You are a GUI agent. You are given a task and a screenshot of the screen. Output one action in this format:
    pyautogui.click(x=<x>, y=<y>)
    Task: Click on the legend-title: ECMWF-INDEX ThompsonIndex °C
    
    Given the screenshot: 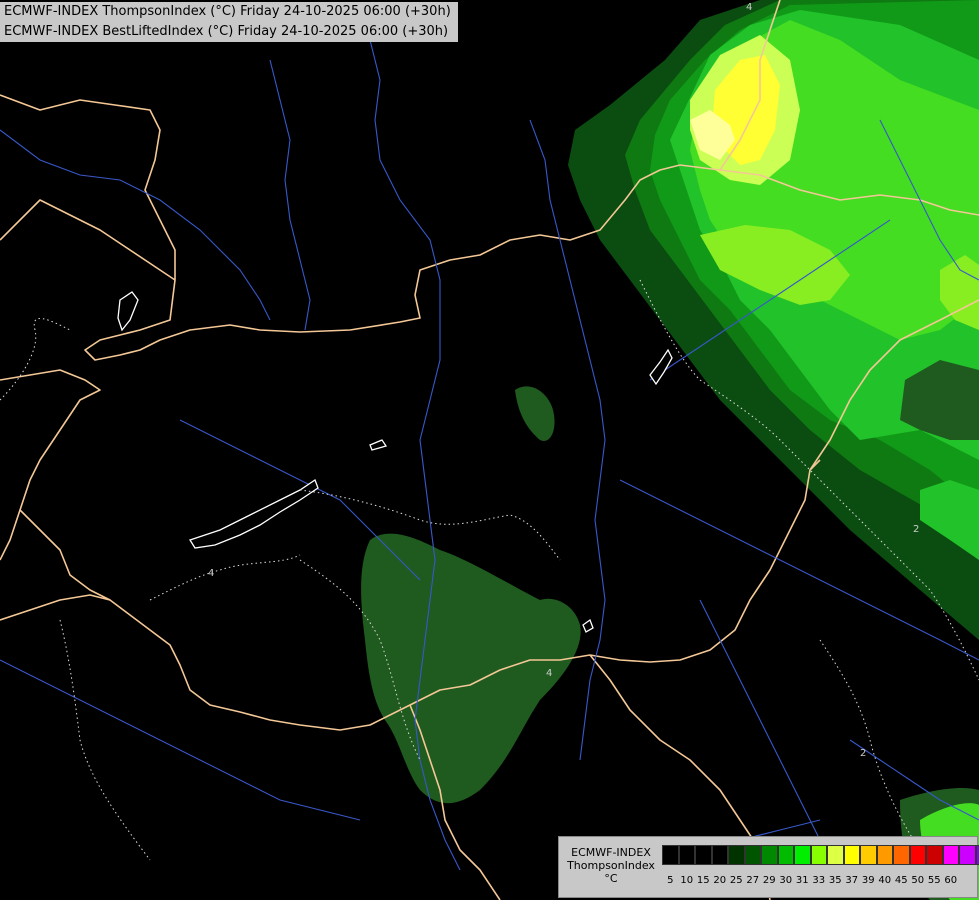 What is the action you would take?
    pyautogui.click(x=611, y=865)
    